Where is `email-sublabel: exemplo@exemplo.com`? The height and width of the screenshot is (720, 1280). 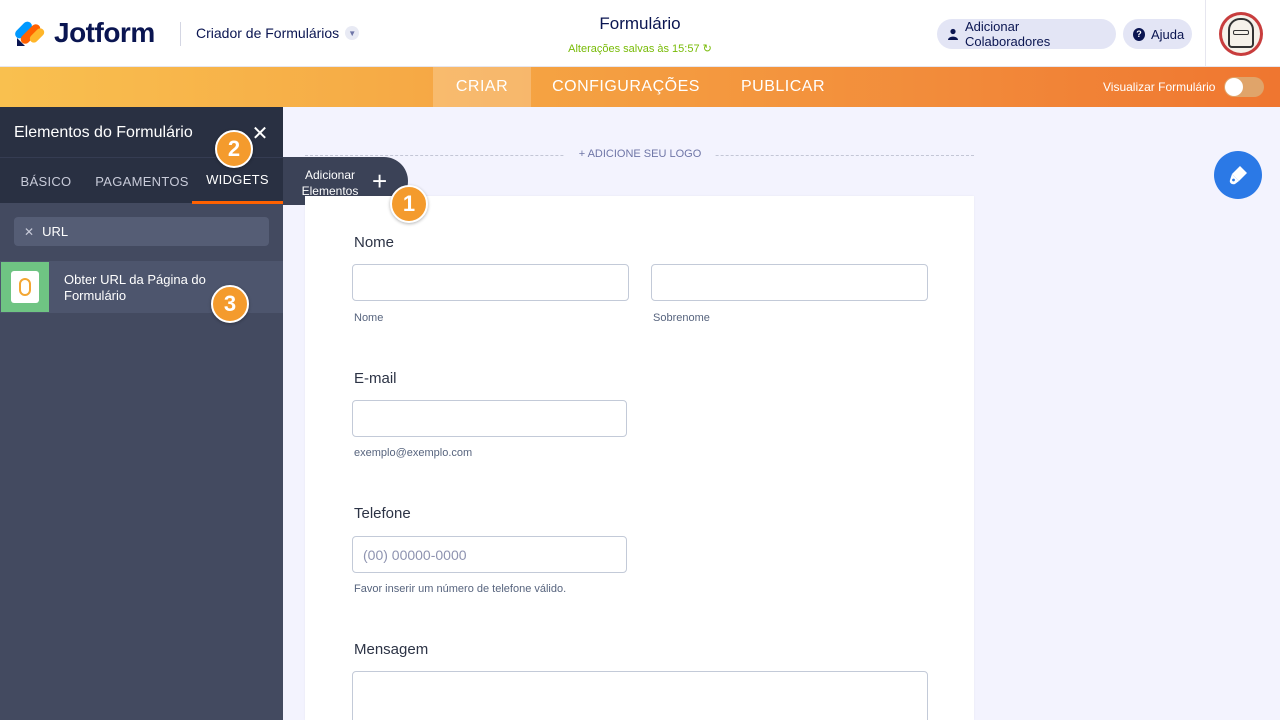 email-sublabel: exemplo@exemplo.com is located at coordinates (413, 453).